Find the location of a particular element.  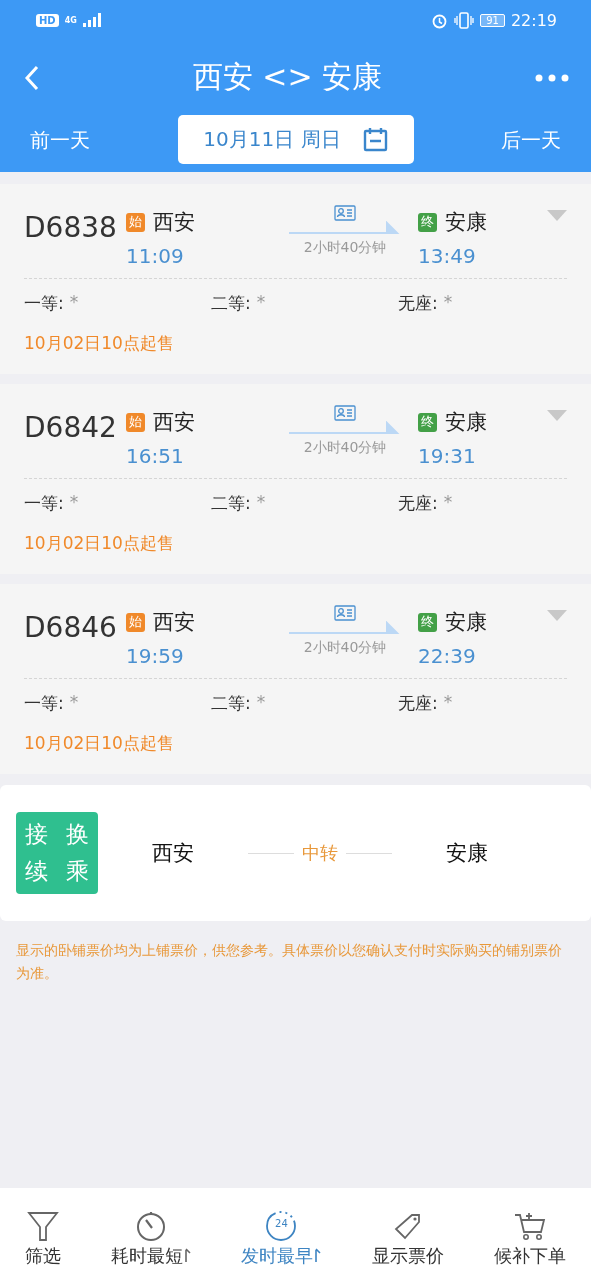

vibrate-icon is located at coordinates (464, 20).